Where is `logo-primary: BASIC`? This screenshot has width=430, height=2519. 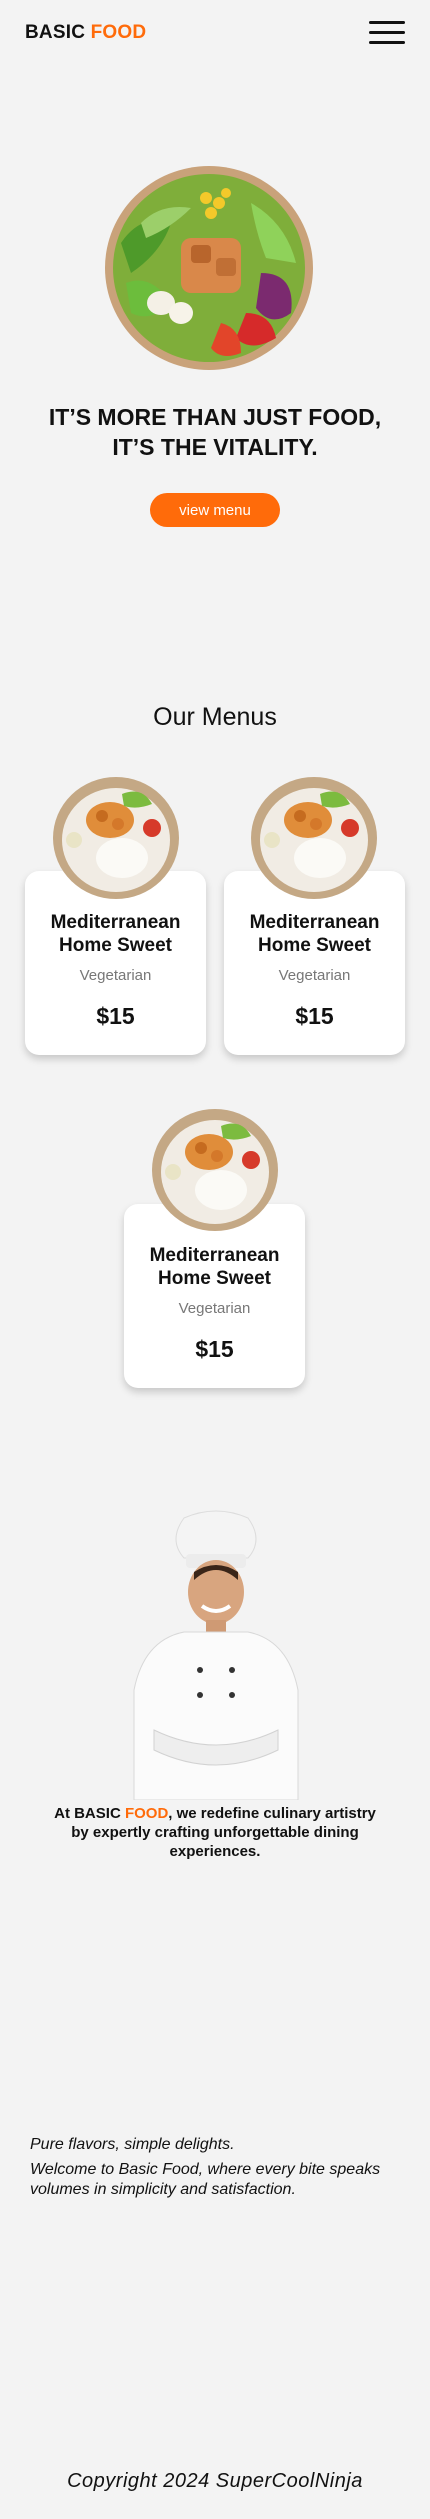 logo-primary: BASIC is located at coordinates (55, 32).